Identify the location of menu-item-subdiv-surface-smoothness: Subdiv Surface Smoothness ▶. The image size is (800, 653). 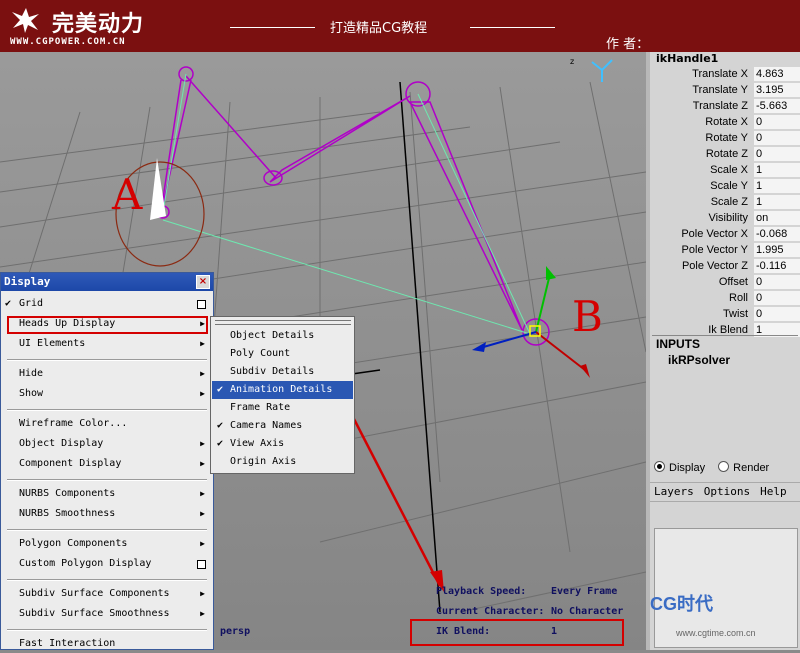
(107, 614).